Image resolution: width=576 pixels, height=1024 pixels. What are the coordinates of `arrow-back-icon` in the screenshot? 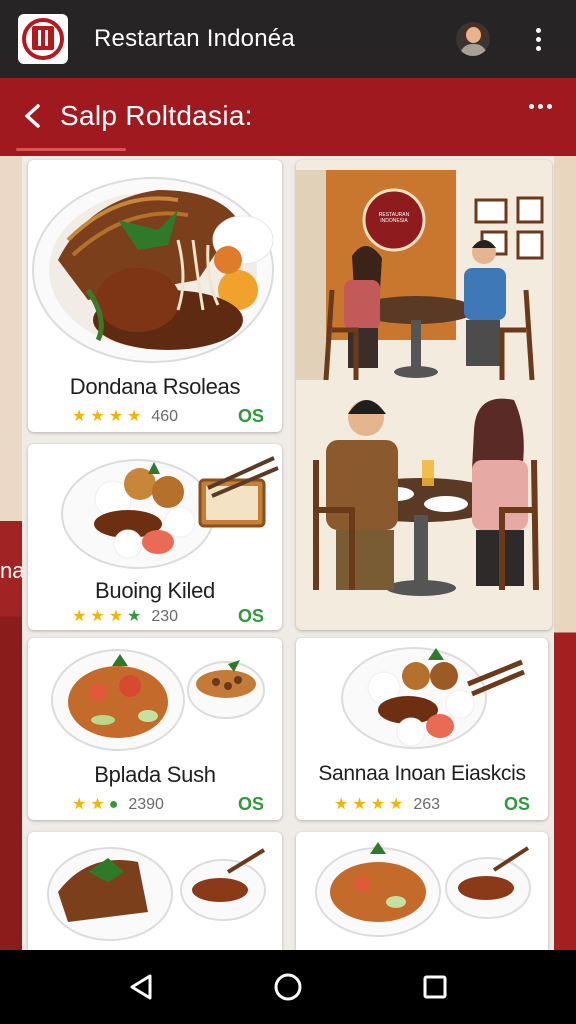 It's located at (33, 116).